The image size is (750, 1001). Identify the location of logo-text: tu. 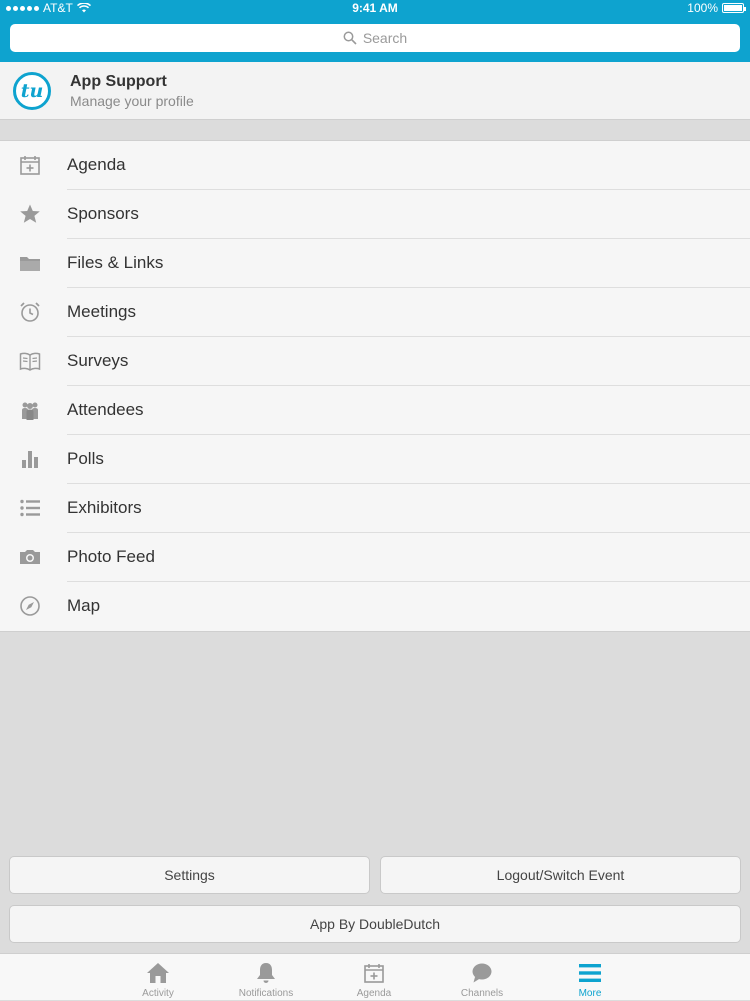
(32, 91).